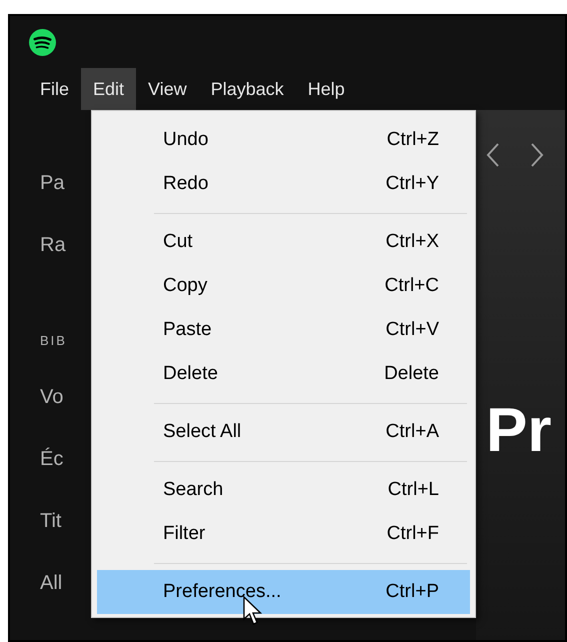  What do you see at coordinates (184, 534) in the screenshot?
I see `menu-item-label: Filter` at bounding box center [184, 534].